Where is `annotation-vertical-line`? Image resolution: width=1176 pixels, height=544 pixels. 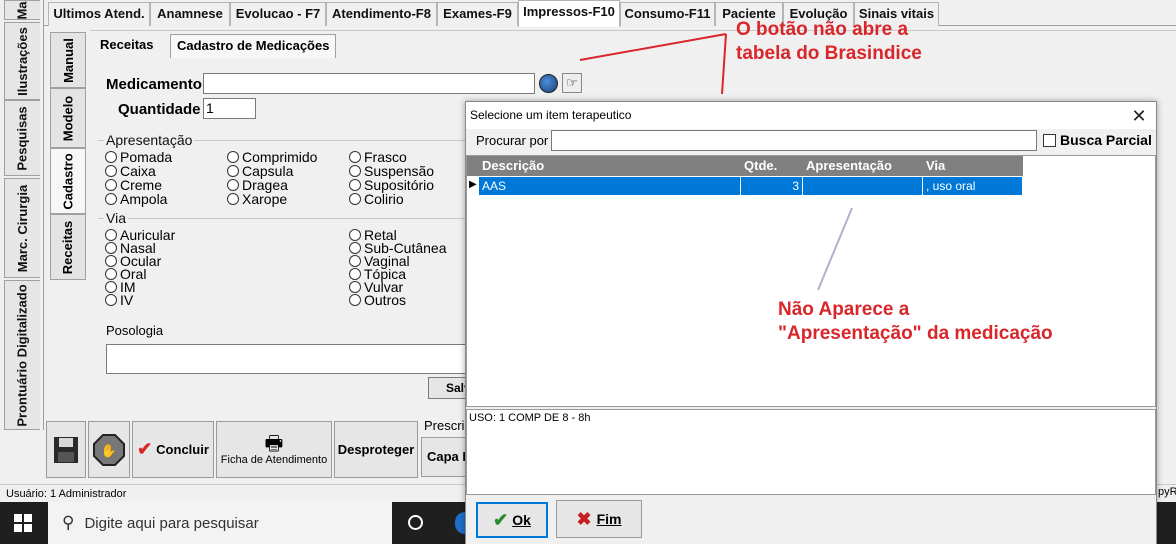 annotation-vertical-line is located at coordinates (724, 64).